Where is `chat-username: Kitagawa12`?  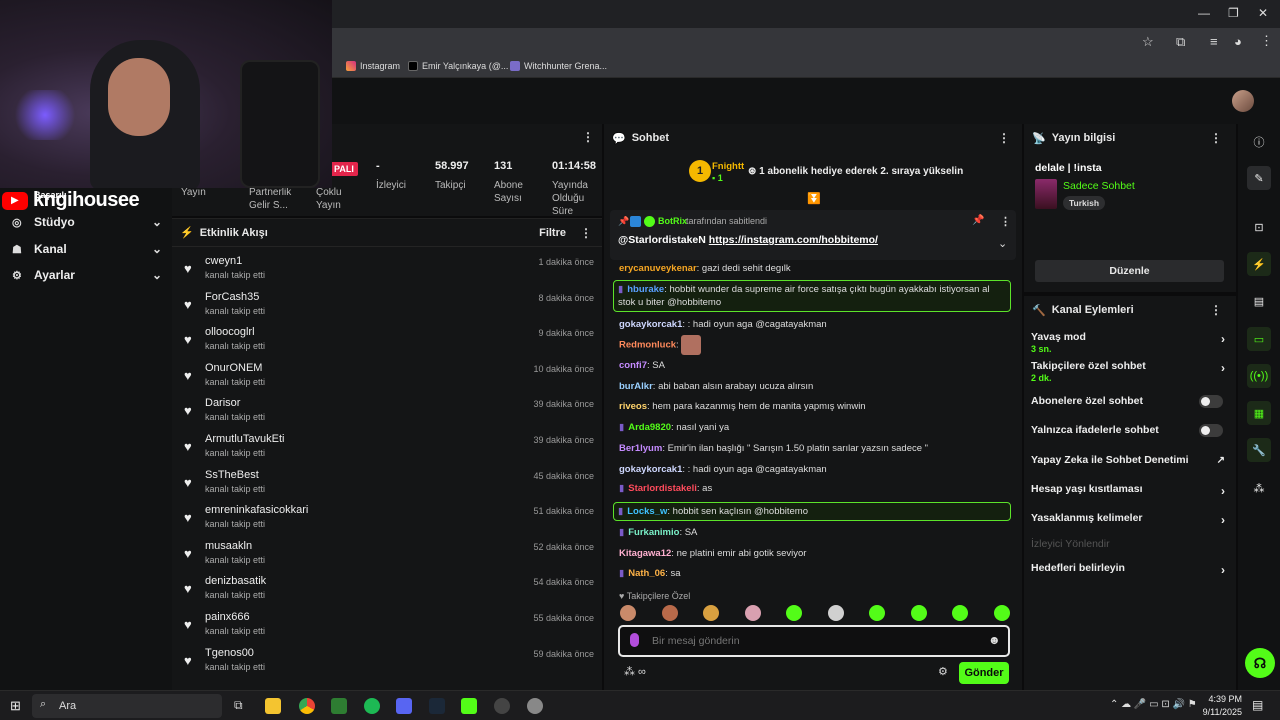
chat-username: Kitagawa12 is located at coordinates (645, 553).